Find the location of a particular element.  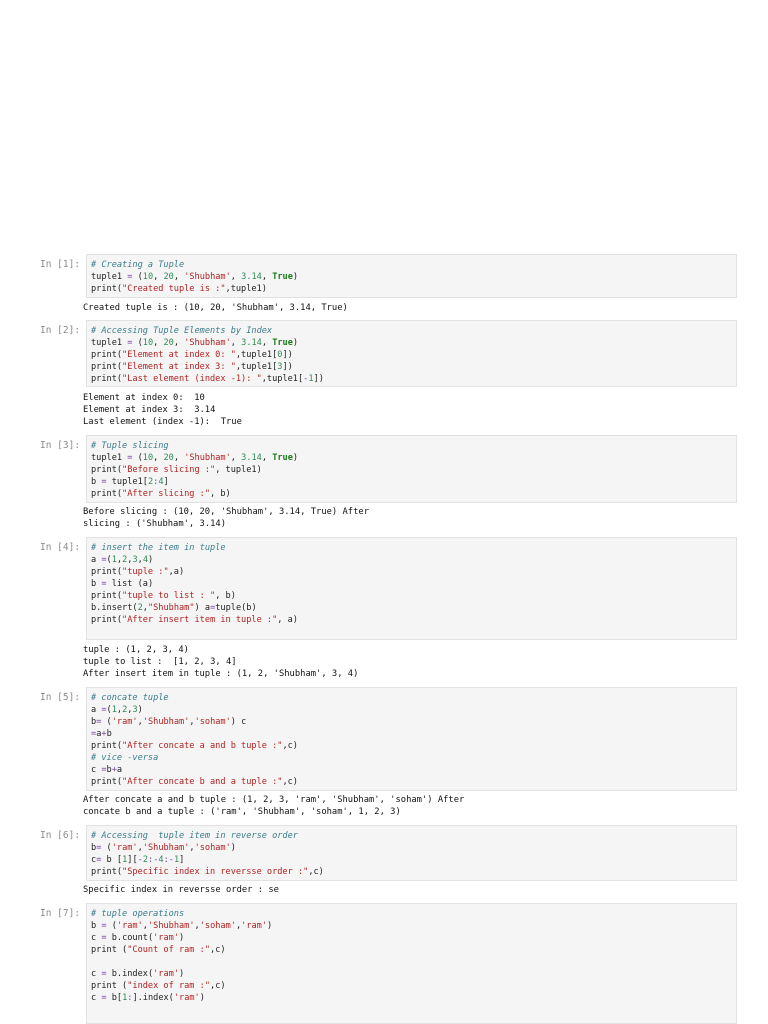

code-line: print ("Count of ram :",c) is located at coordinates (158, 950).